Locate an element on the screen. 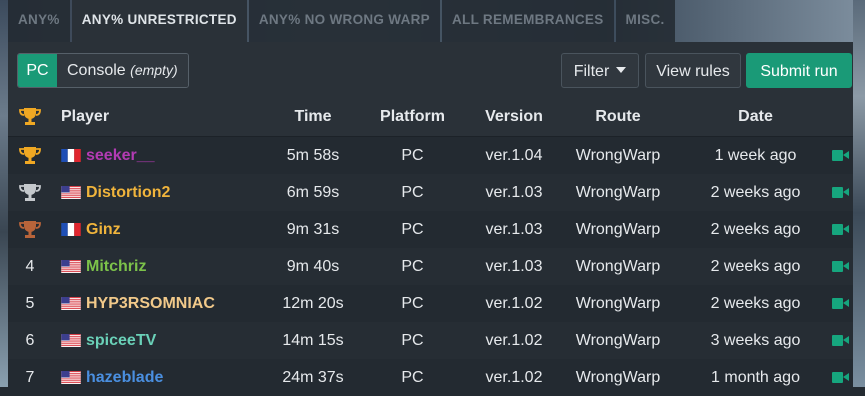 The width and height of the screenshot is (865, 396). tab-any-no-wrong-warp: ANY% NO WRONG WARP is located at coordinates (344, 21).